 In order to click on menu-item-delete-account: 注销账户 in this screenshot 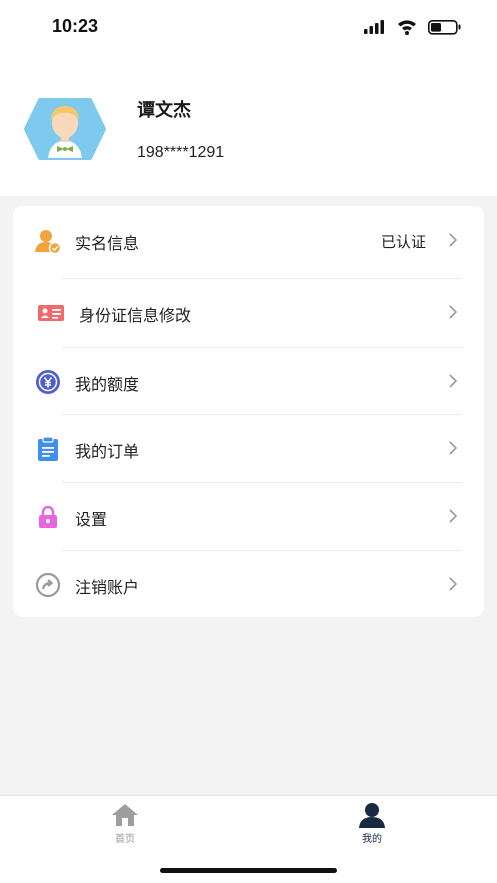, I will do `click(248, 584)`.